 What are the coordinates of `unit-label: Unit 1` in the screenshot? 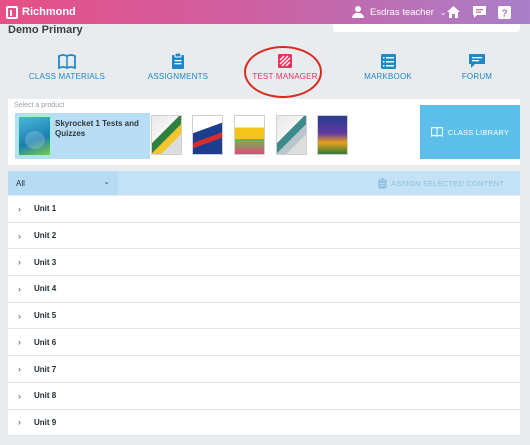 It's located at (45, 209).